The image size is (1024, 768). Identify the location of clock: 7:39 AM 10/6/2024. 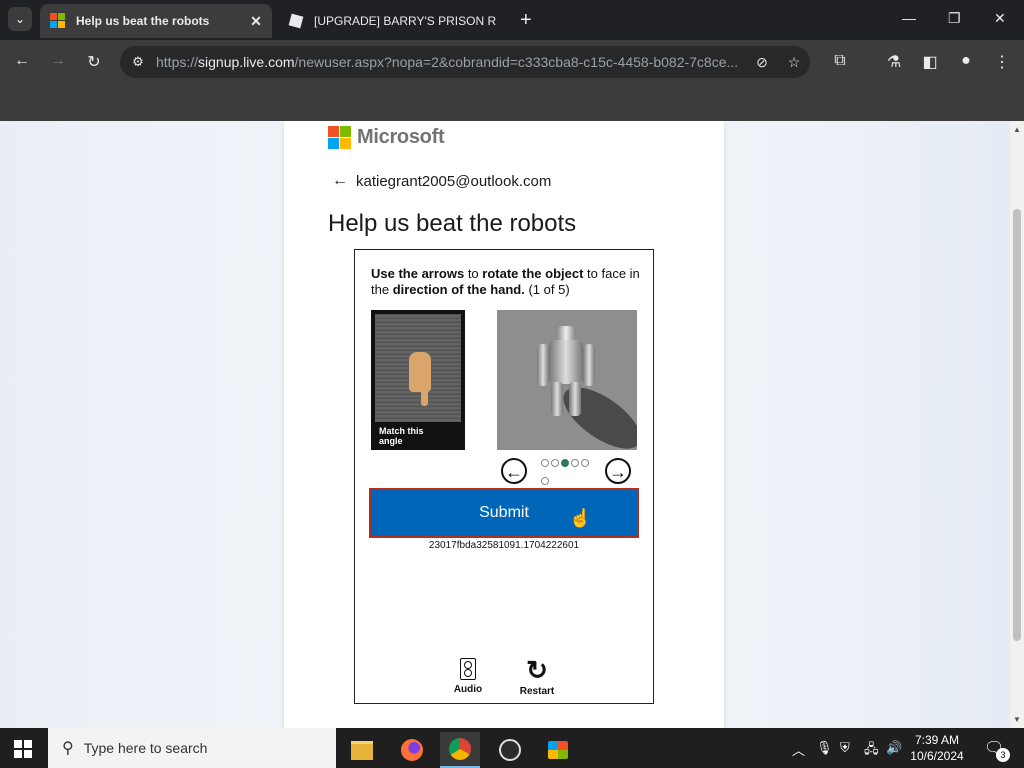
(937, 748).